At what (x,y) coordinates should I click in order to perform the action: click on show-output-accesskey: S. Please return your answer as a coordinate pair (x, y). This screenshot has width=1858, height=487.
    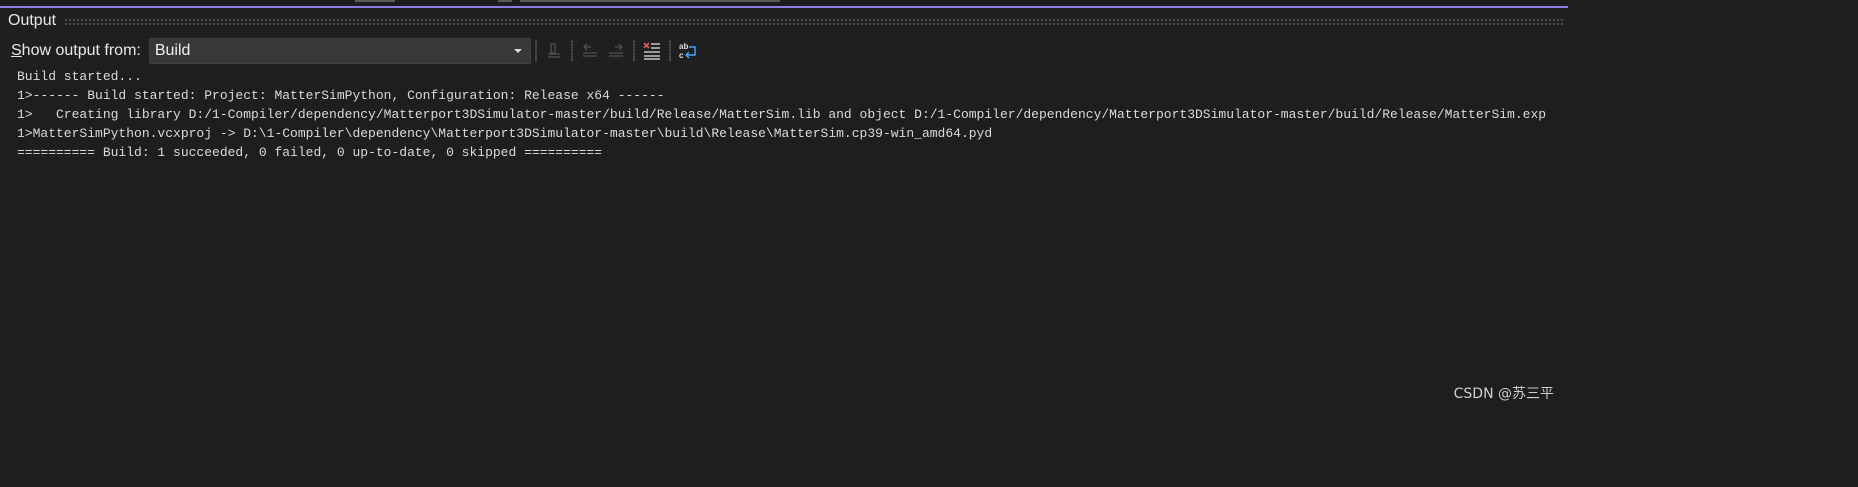
    Looking at the image, I should click on (16, 50).